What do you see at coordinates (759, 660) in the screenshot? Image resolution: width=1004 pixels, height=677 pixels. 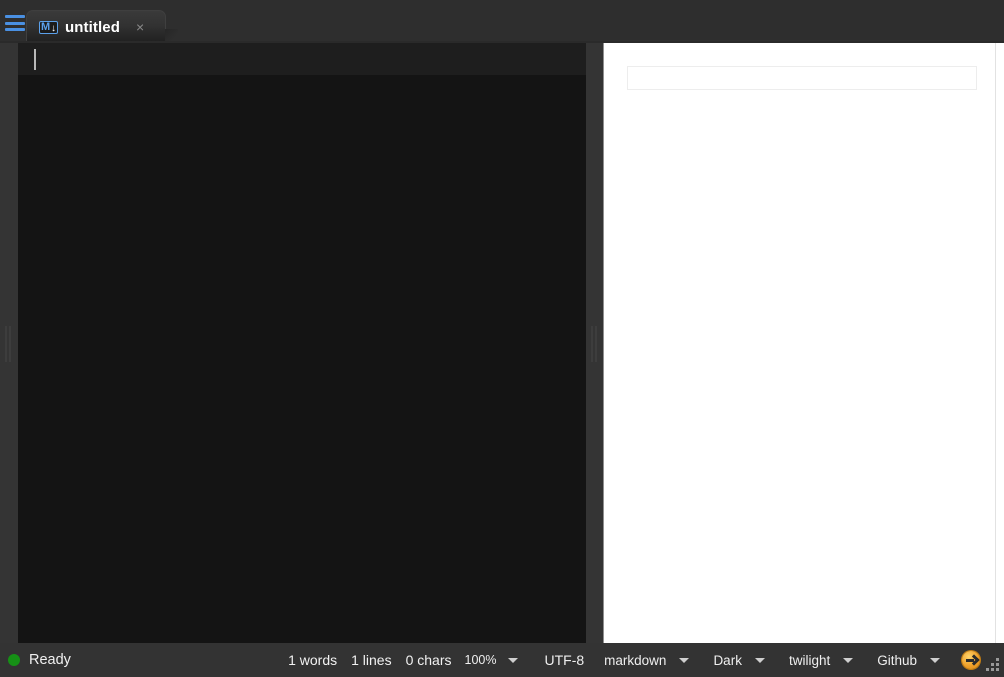 I see `ui-theme-chevron-down-icon` at bounding box center [759, 660].